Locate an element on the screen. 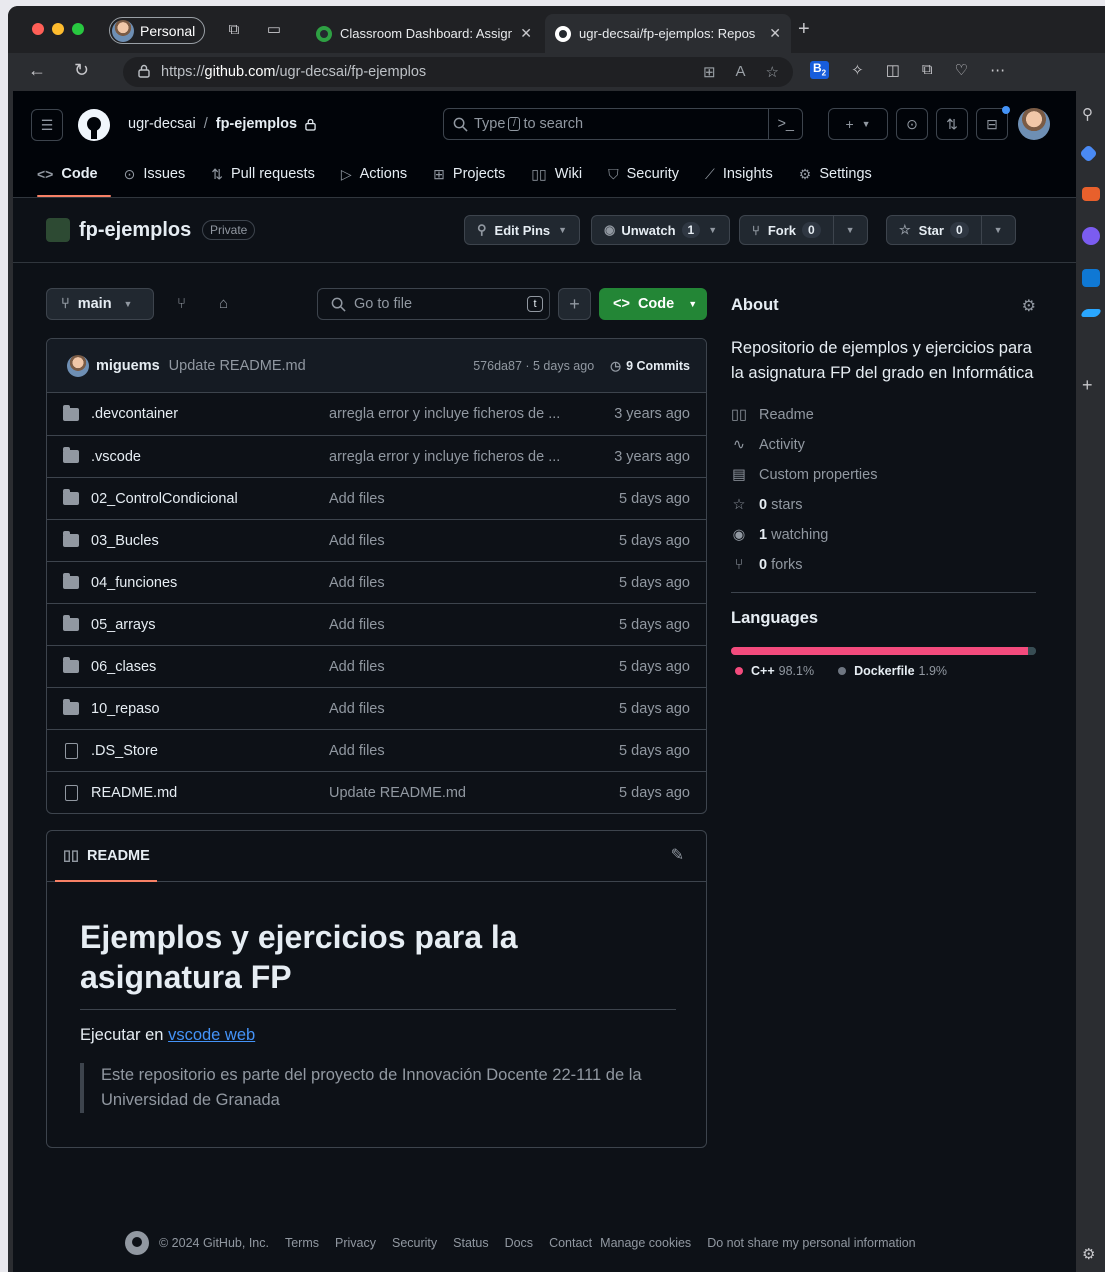 This screenshot has height=1272, width=1105. refresh-icon: ↻ is located at coordinates (81, 70).